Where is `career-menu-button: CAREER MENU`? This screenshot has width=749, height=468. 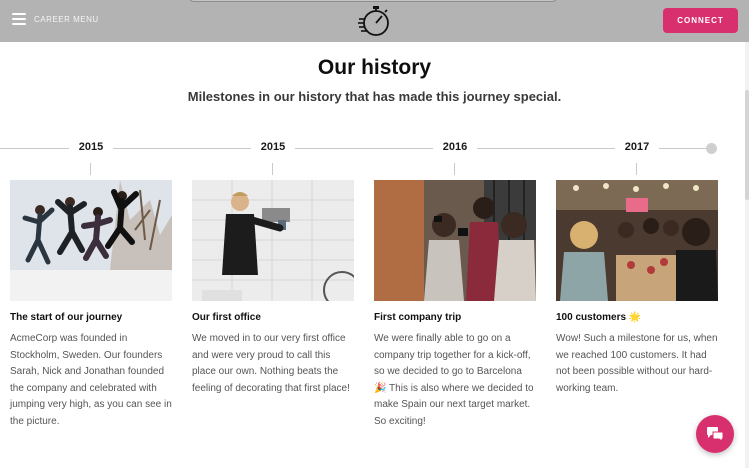
career-menu-button: CAREER MENU is located at coordinates (55, 19).